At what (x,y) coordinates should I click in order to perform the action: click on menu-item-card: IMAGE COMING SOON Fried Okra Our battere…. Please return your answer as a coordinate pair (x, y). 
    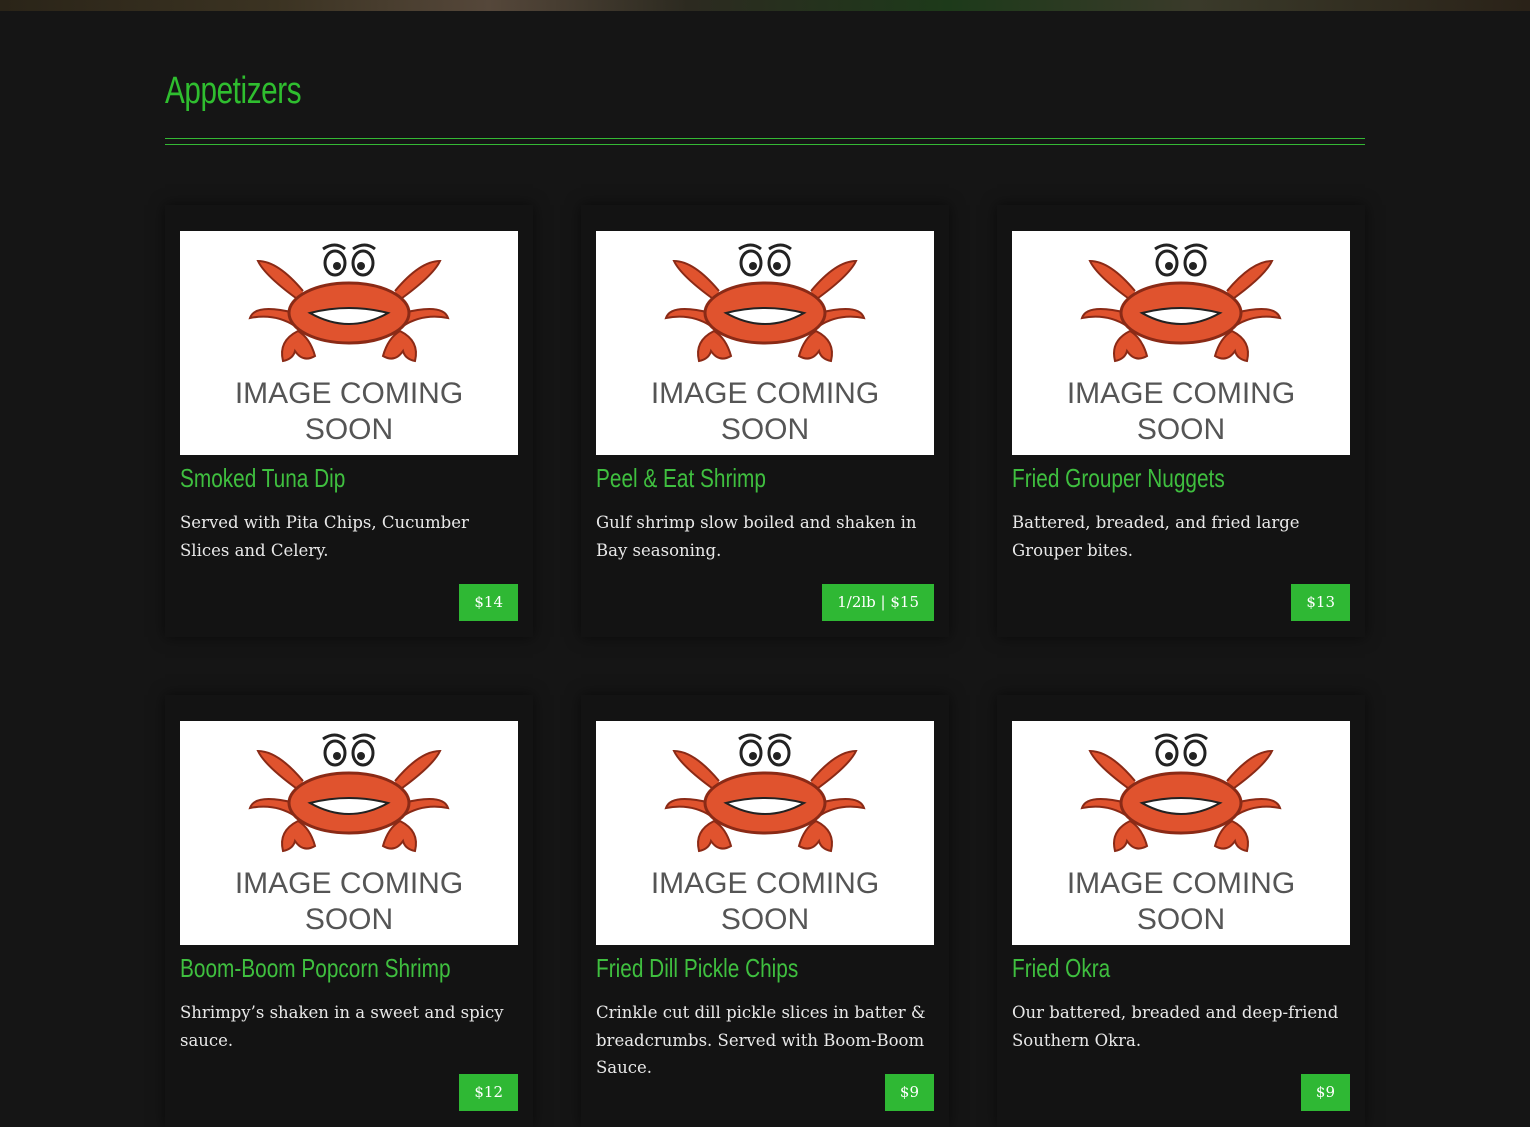
    Looking at the image, I should click on (1181, 911).